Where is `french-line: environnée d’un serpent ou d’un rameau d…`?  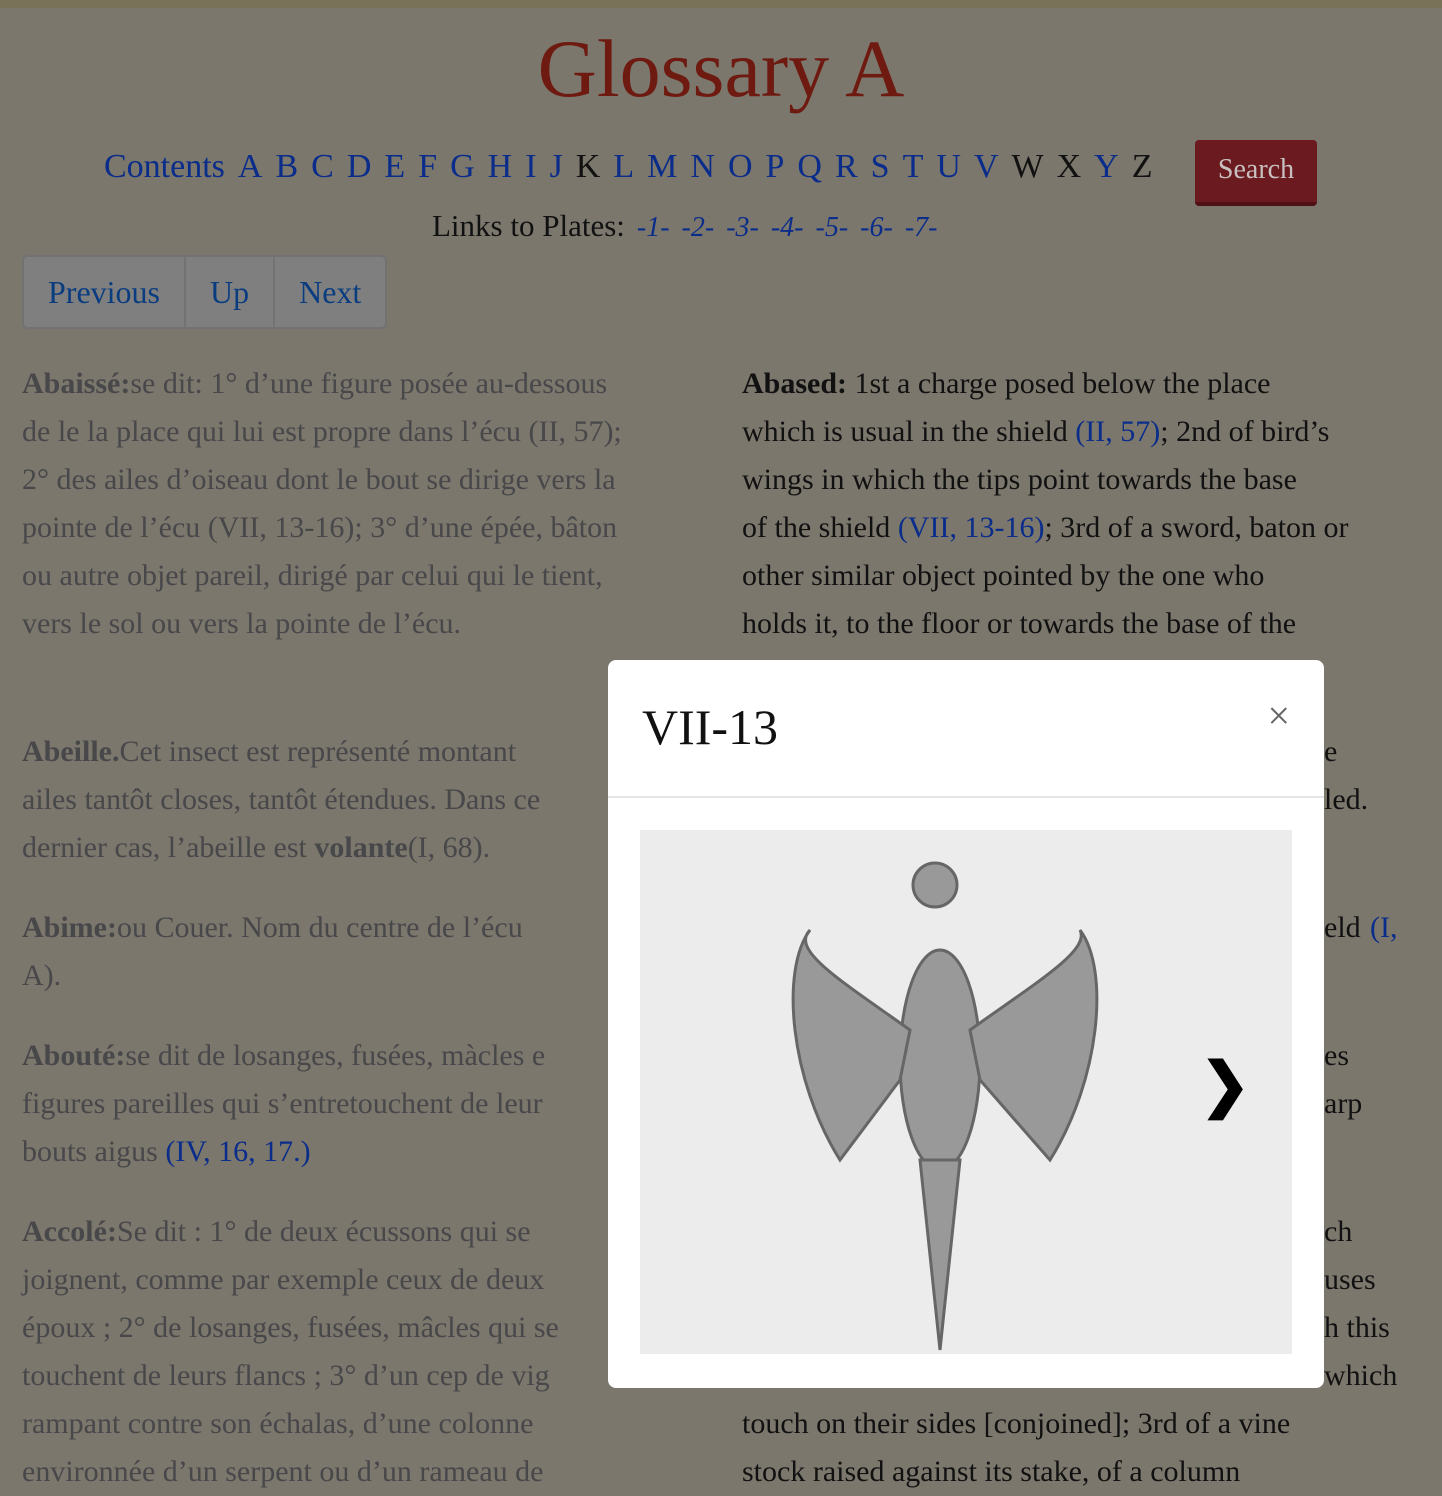 french-line: environnée d’un serpent ou d’un rameau d… is located at coordinates (283, 1471).